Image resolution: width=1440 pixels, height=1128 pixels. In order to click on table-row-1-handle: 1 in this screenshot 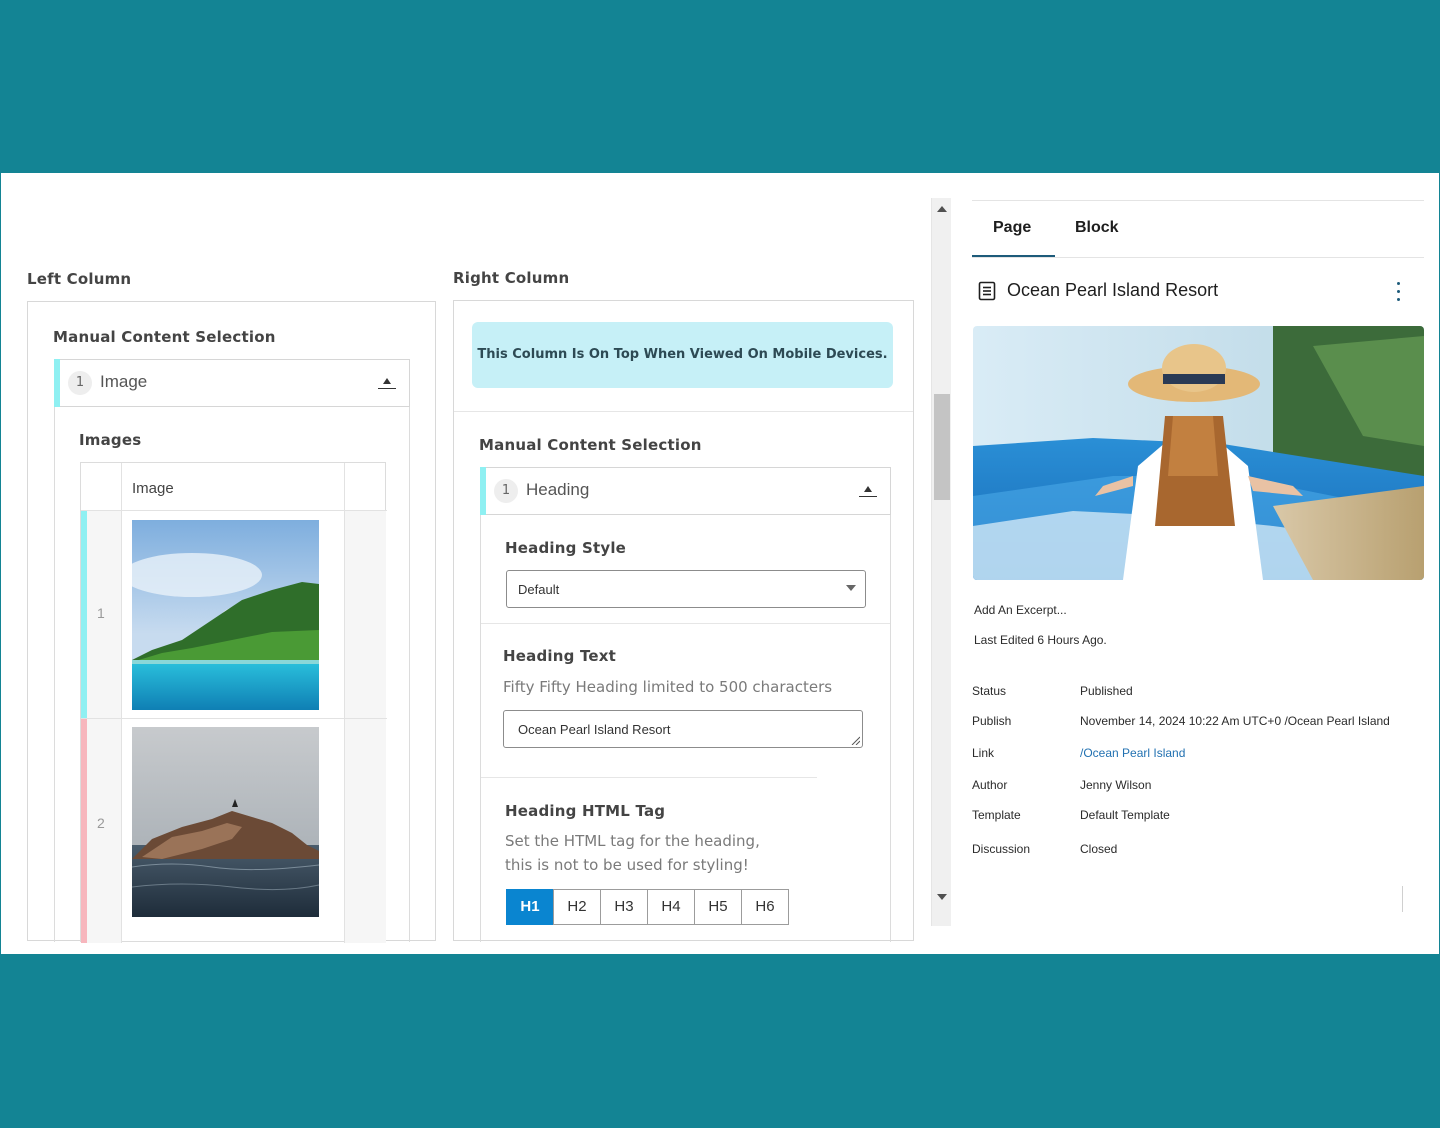, I will do `click(101, 614)`.